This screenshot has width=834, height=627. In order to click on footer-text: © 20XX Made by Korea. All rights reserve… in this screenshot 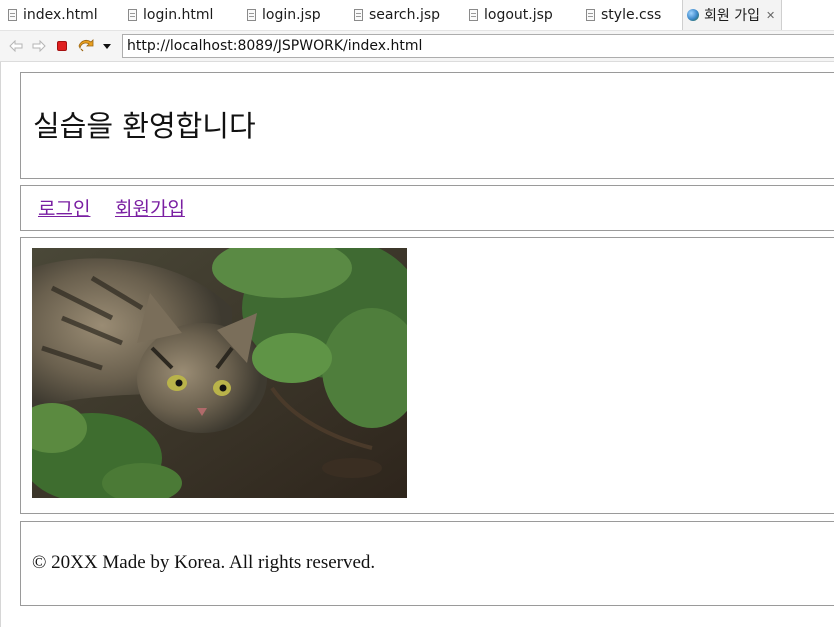, I will do `click(204, 562)`.